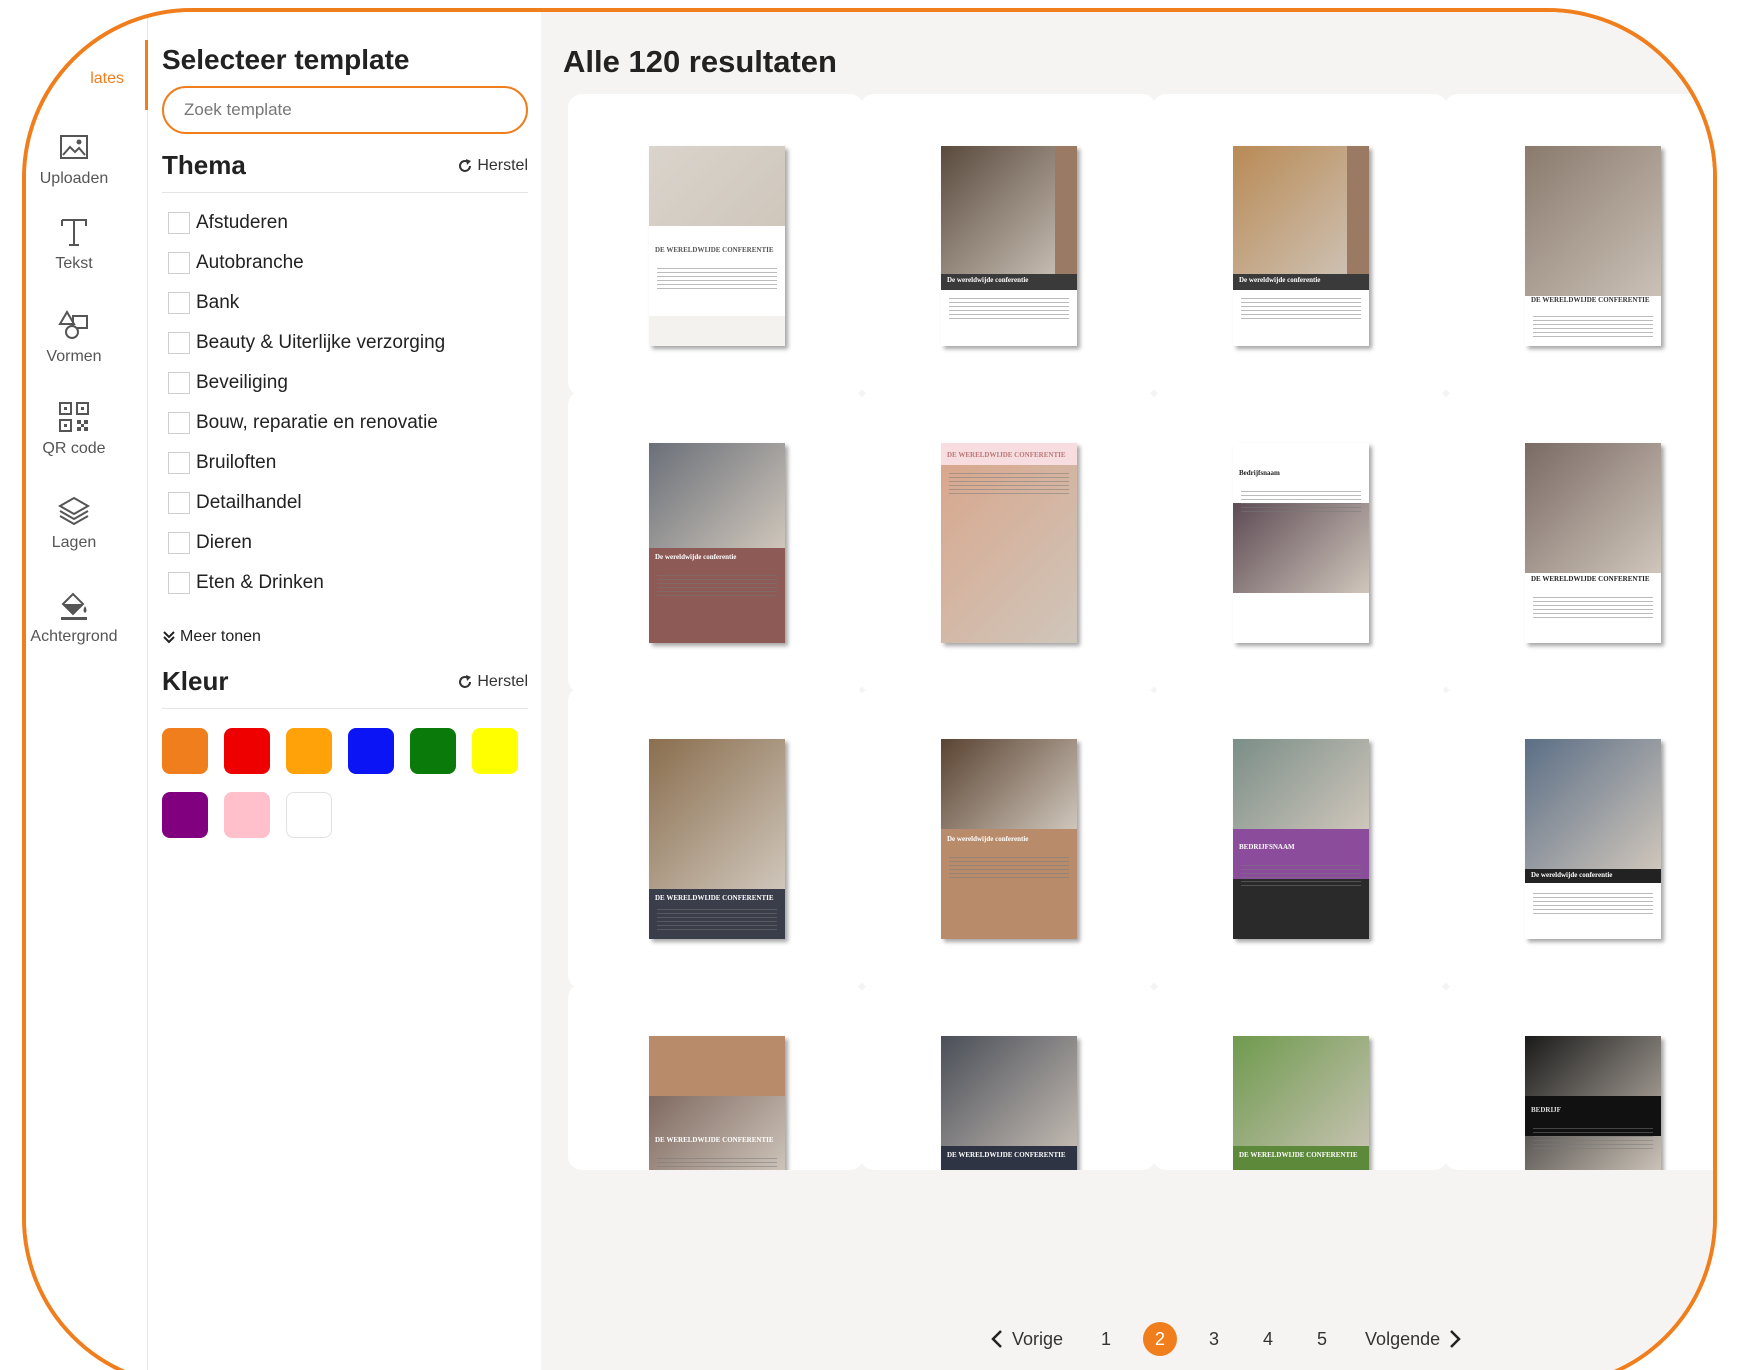  Describe the element at coordinates (1593, 839) in the screenshot. I see `template-thumbnail: De wereldwijde conferentie` at that location.